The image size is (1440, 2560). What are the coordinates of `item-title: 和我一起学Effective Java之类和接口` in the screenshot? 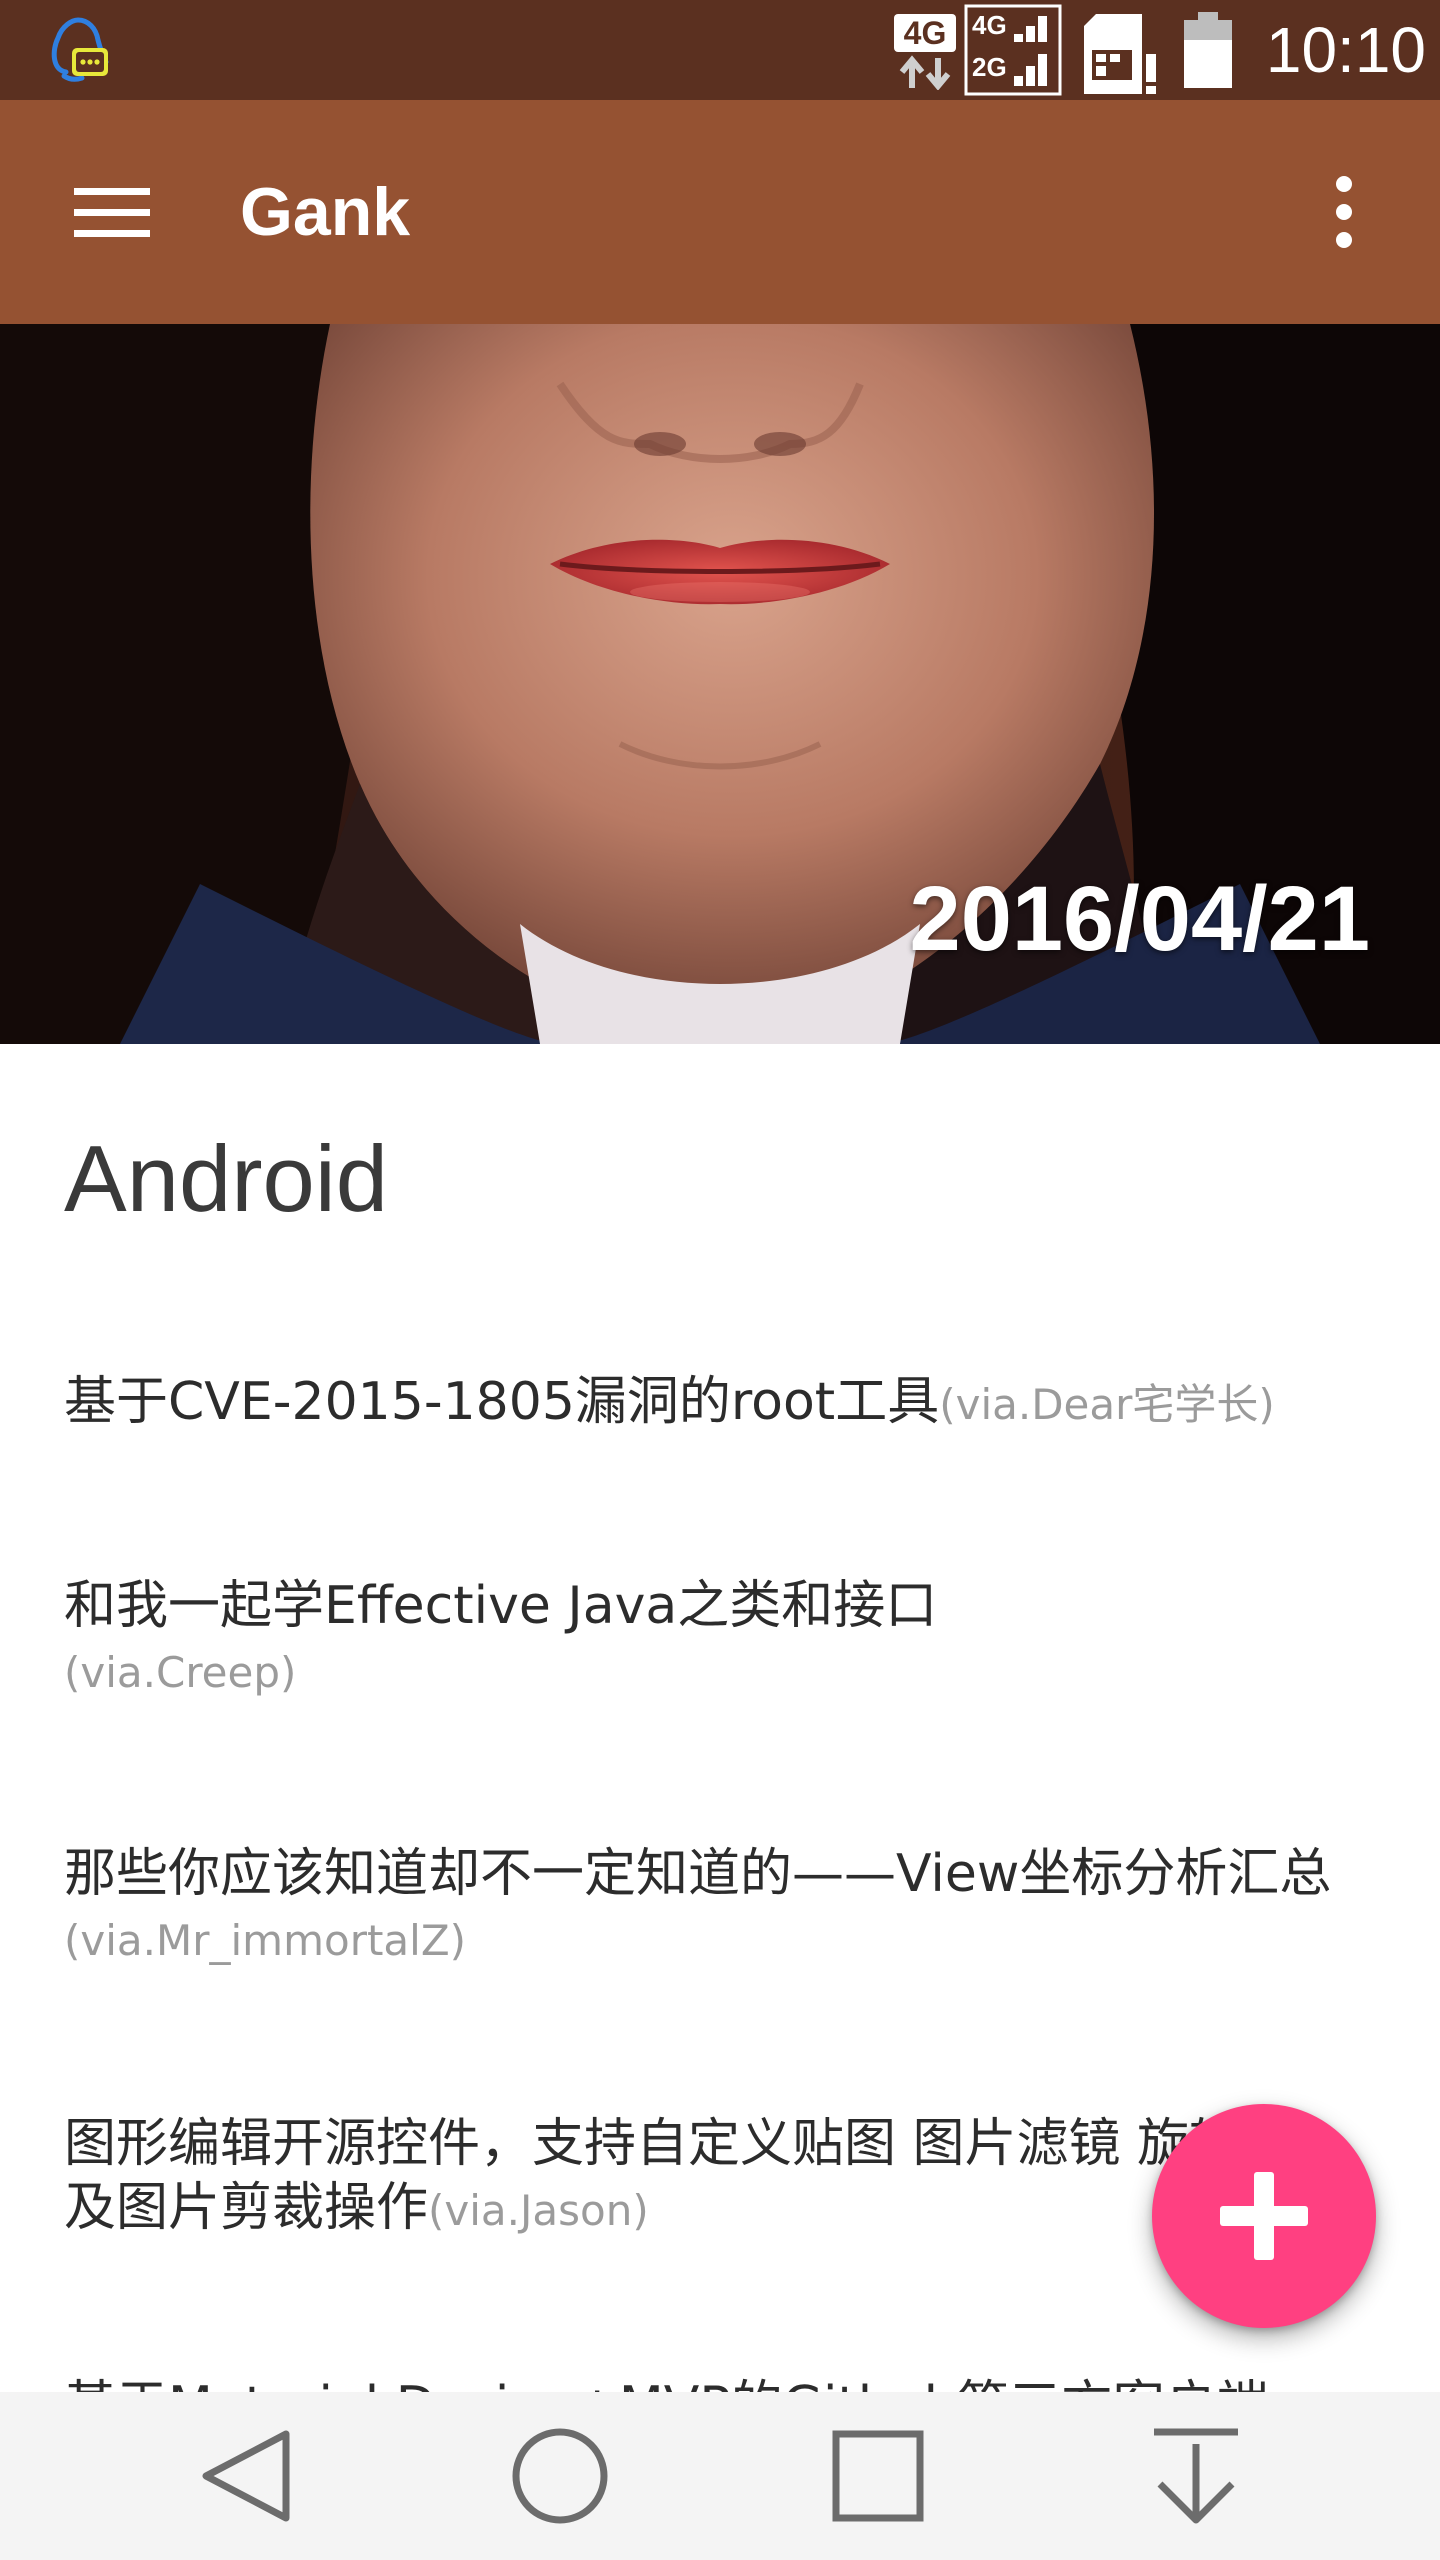 It's located at (501, 1606).